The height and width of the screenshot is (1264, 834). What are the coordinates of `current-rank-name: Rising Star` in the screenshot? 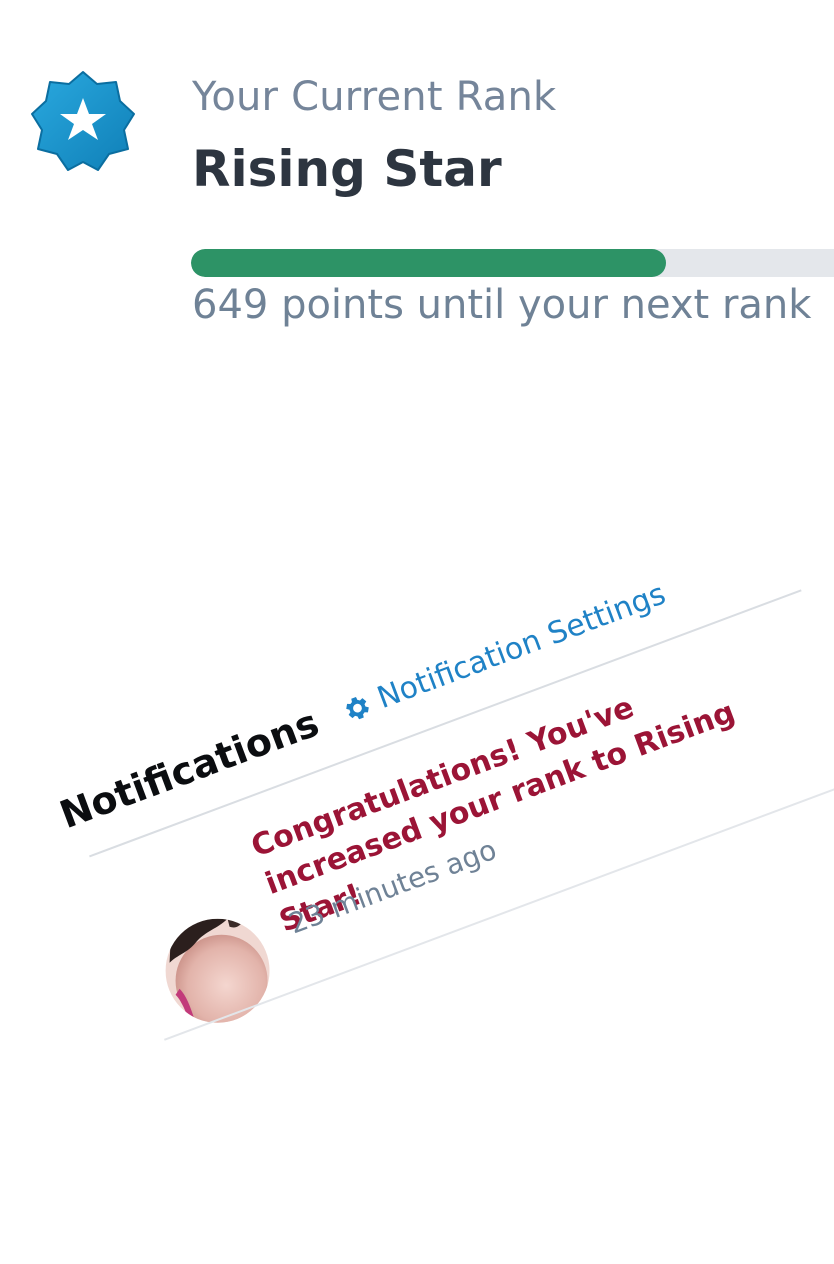 It's located at (347, 169).